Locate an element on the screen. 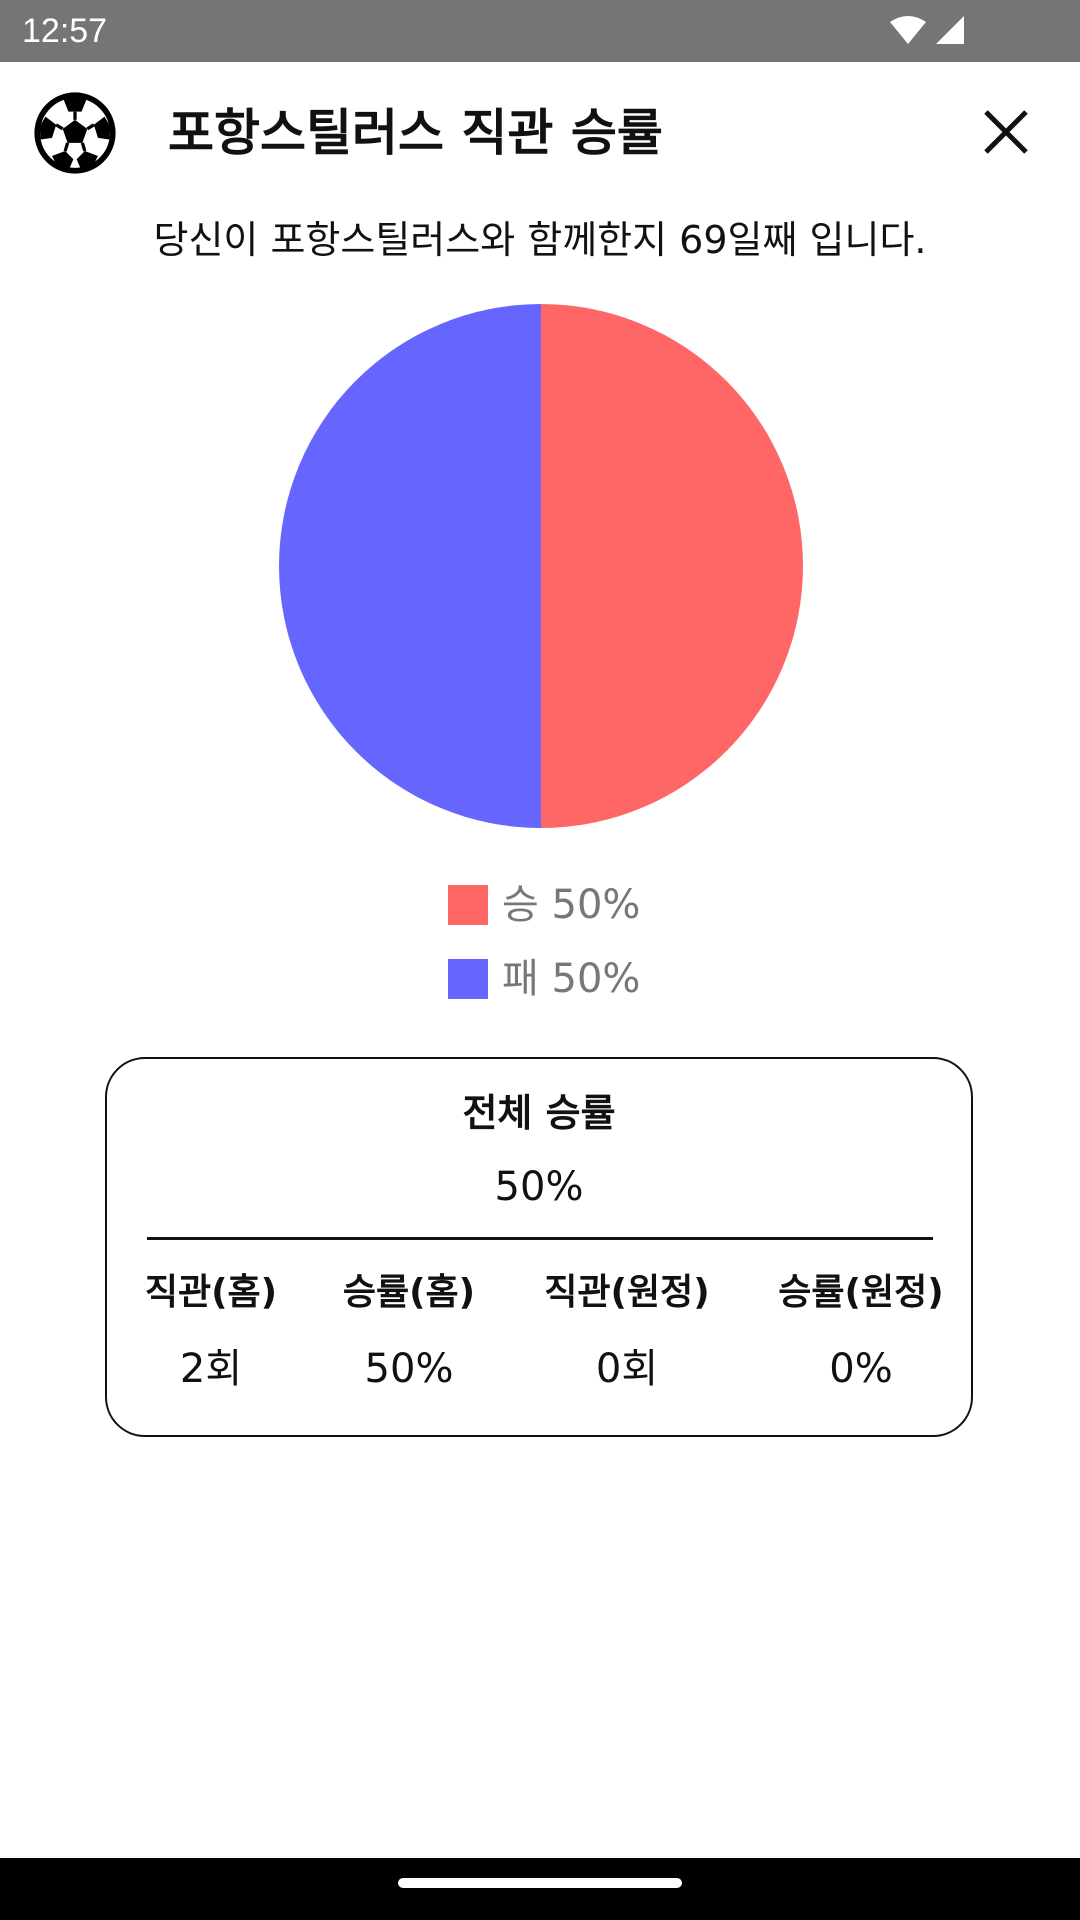 The height and width of the screenshot is (1920, 1080). stat-home-win-rate: 승률(홈) 50% is located at coordinates (409, 1331).